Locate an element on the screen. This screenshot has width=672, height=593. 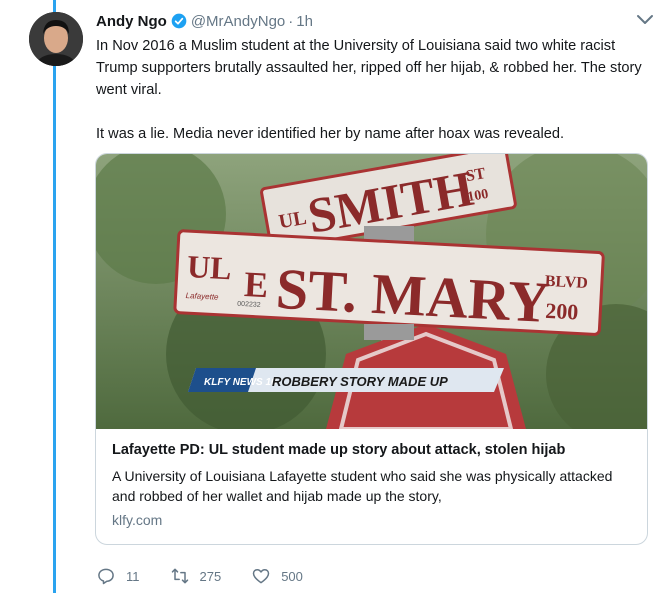
thread-line is located at coordinates (54, 296).